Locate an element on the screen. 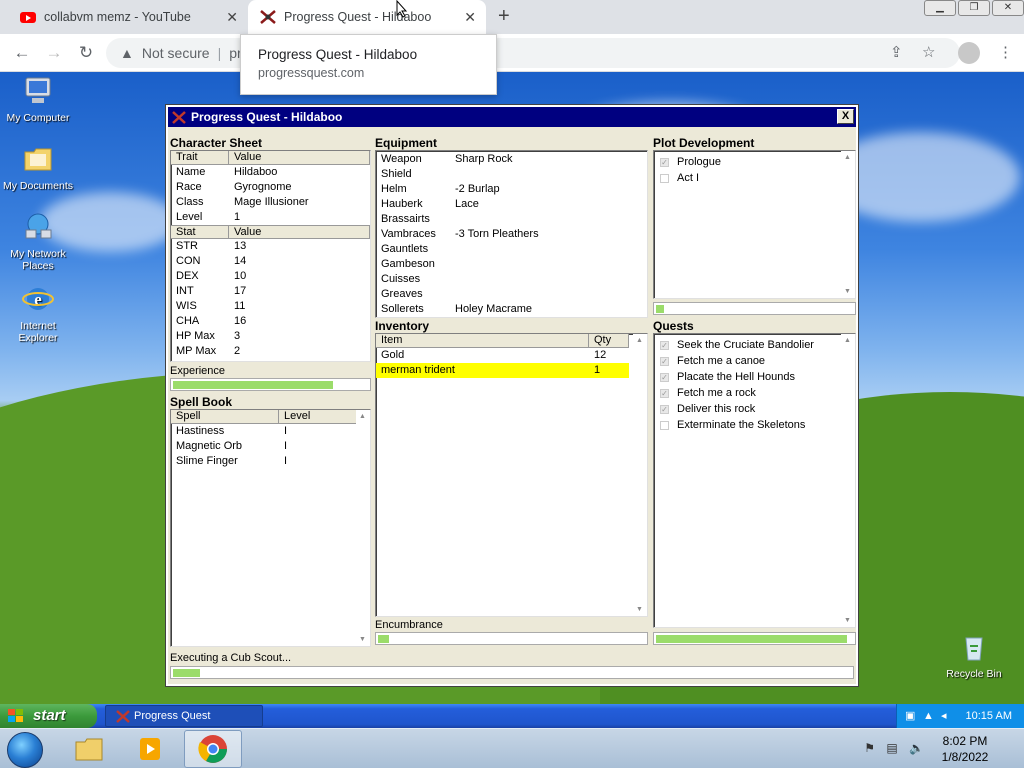 The height and width of the screenshot is (768, 1024). trait-row: Class Mage Illusioner is located at coordinates (270, 202).